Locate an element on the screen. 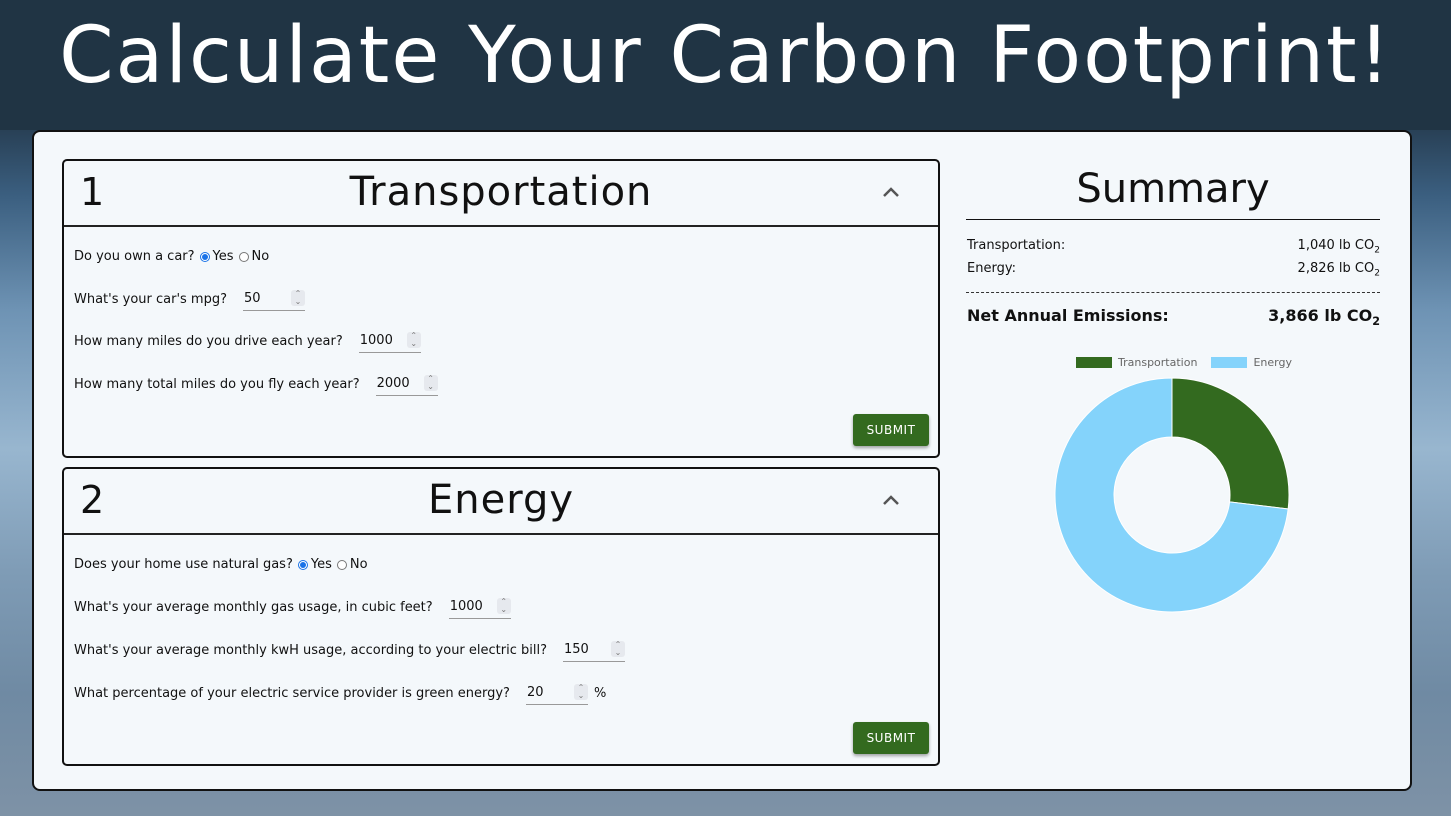 The image size is (1451, 816). own-car-question: Do you own a car? Yes No is located at coordinates (171, 256).